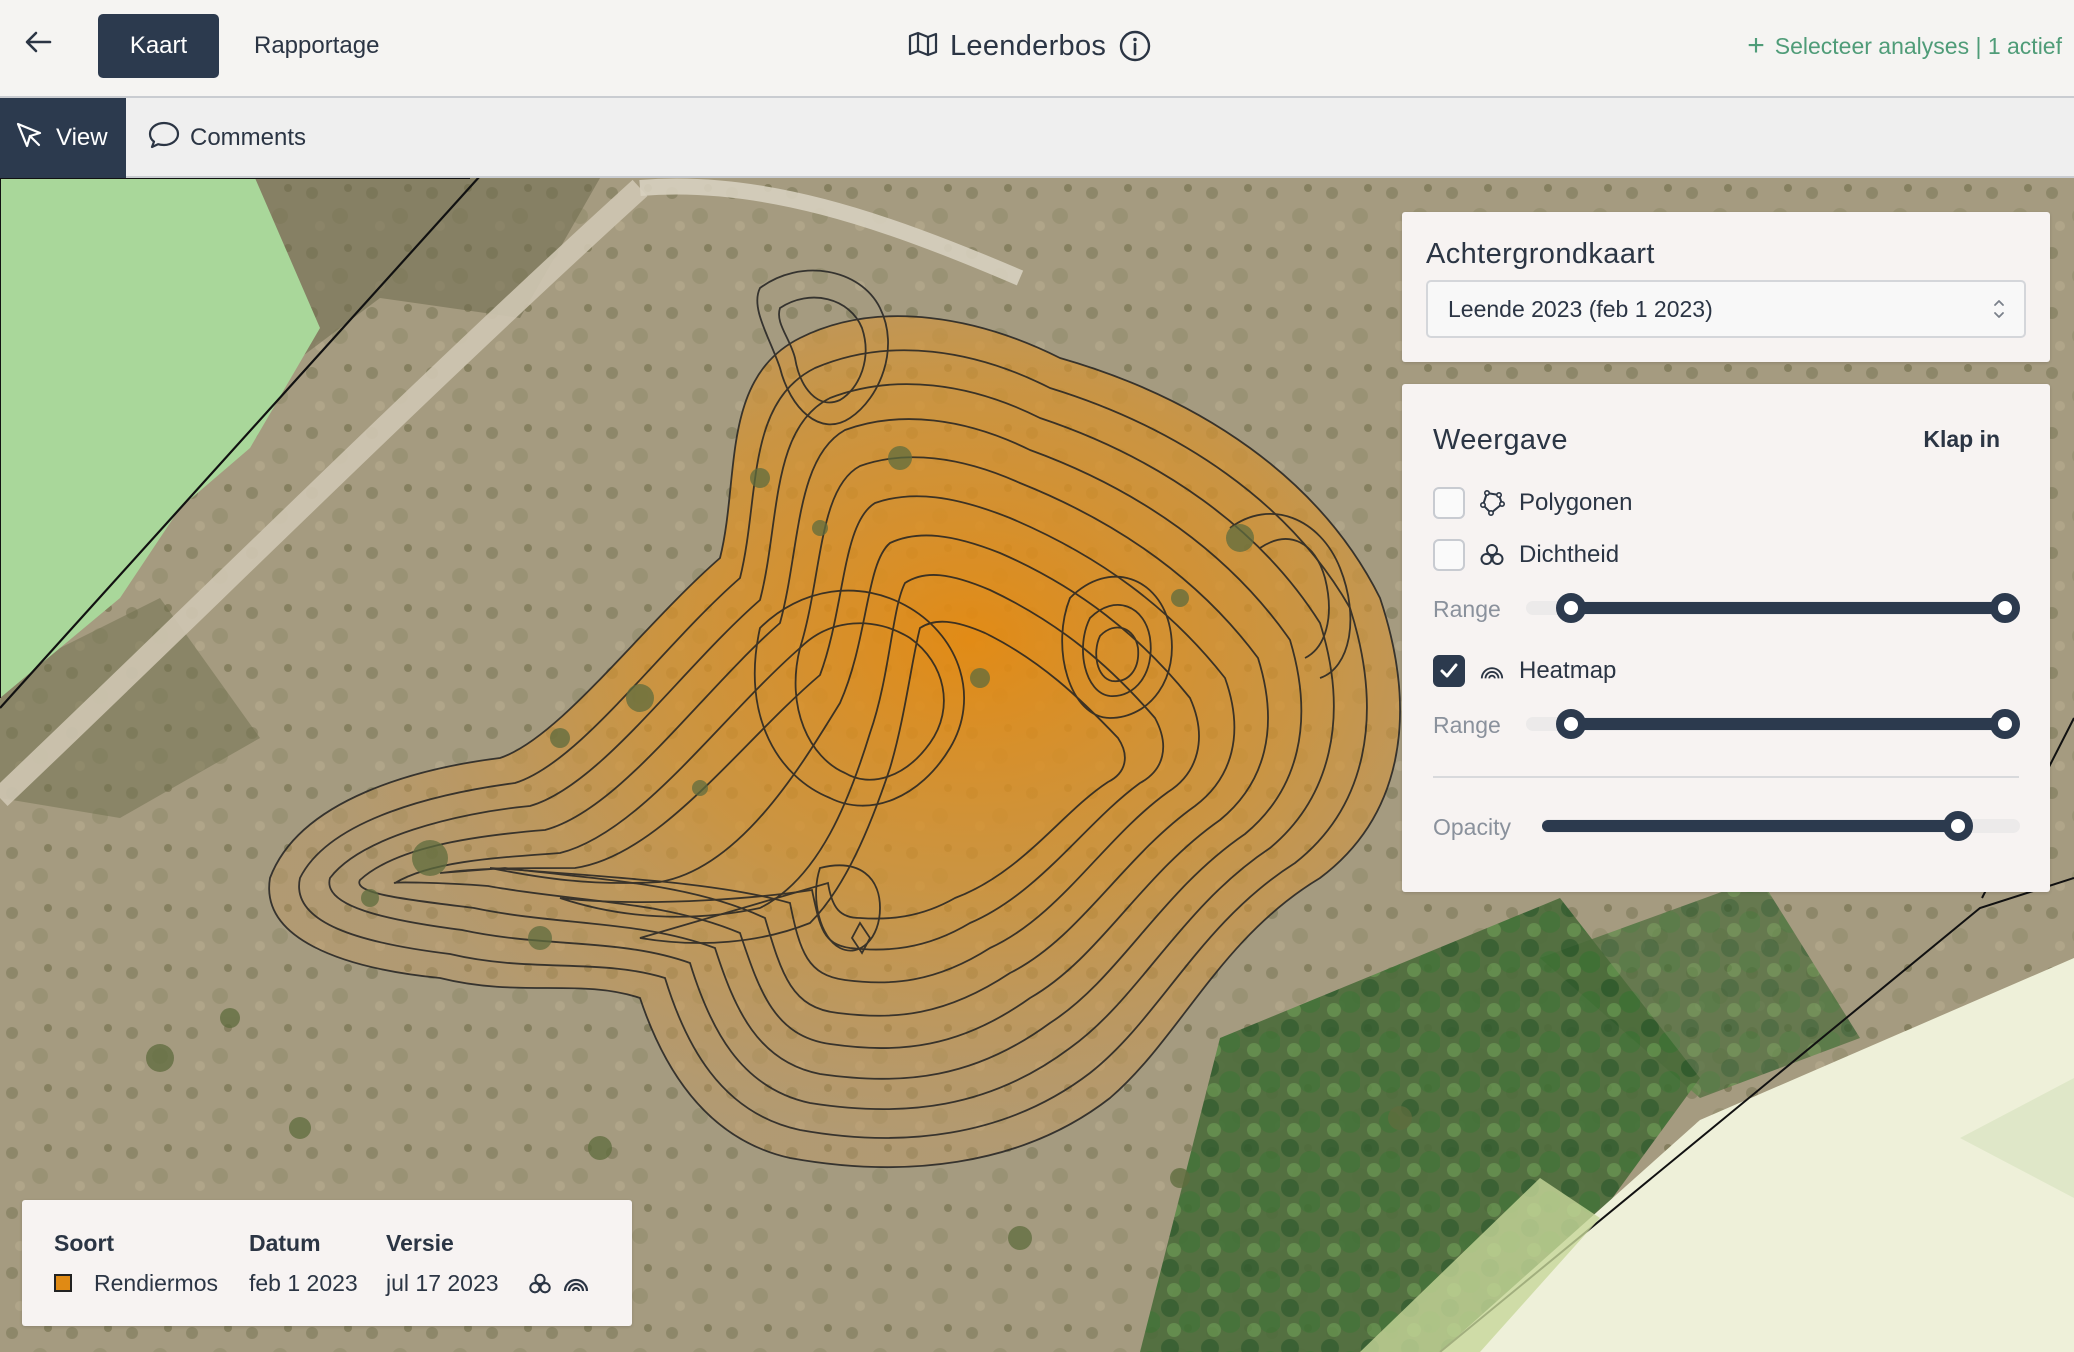  I want to click on heatmap-range-label: Range, so click(1467, 725).